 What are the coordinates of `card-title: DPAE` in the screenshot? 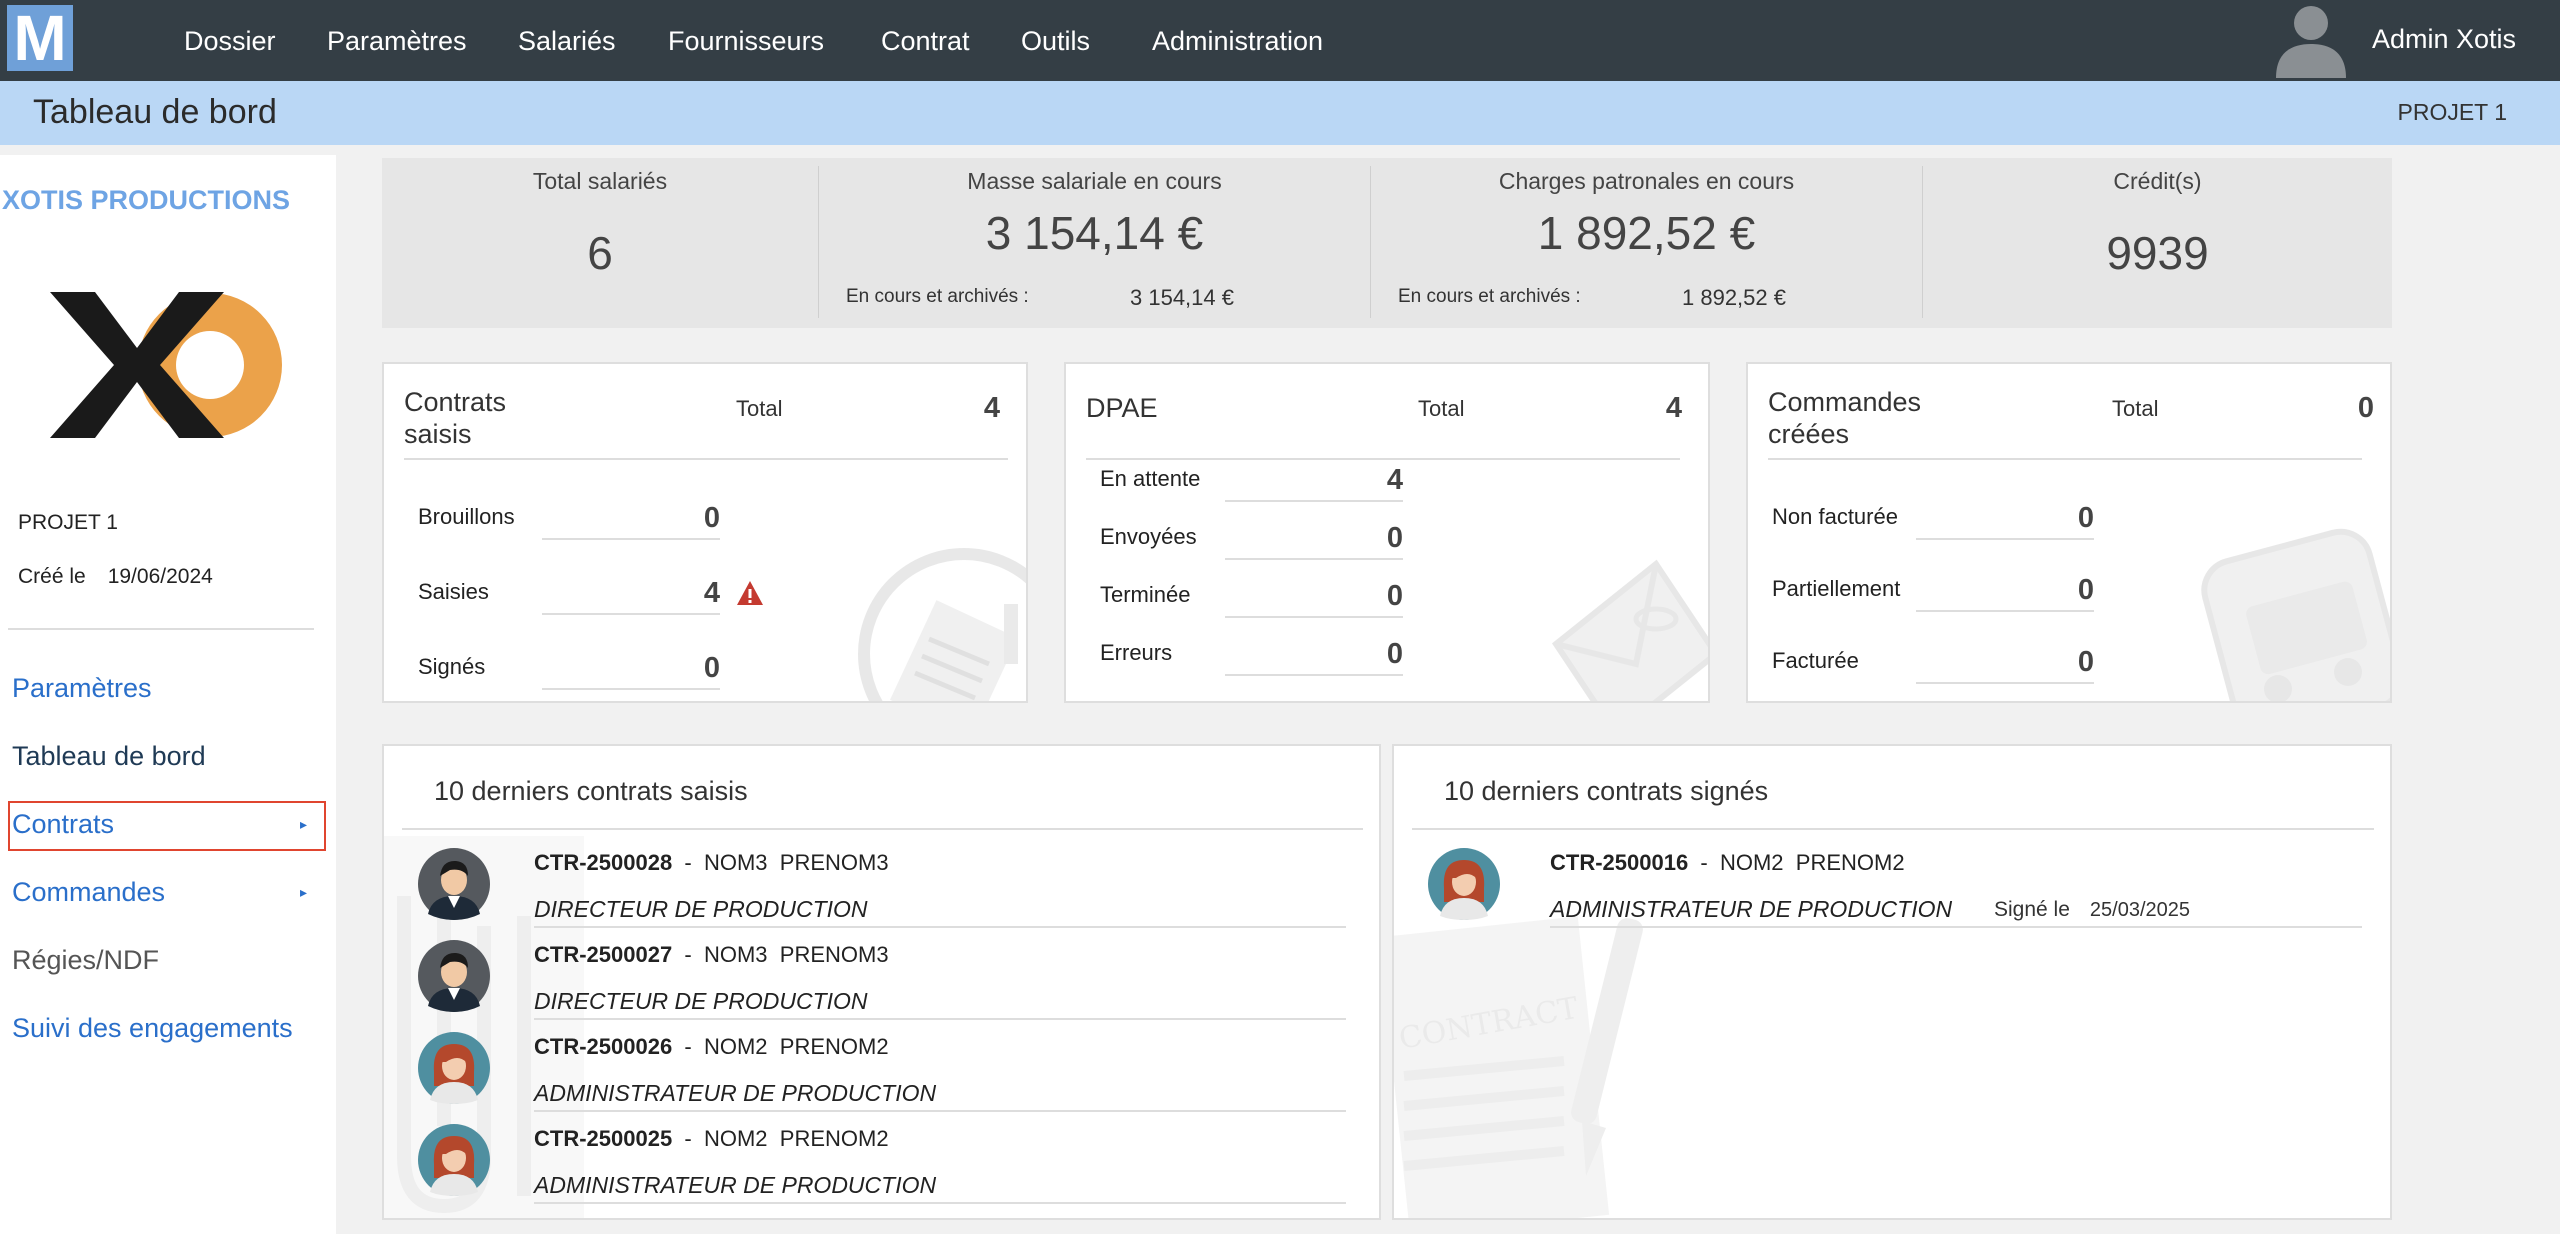 It's located at (1122, 408).